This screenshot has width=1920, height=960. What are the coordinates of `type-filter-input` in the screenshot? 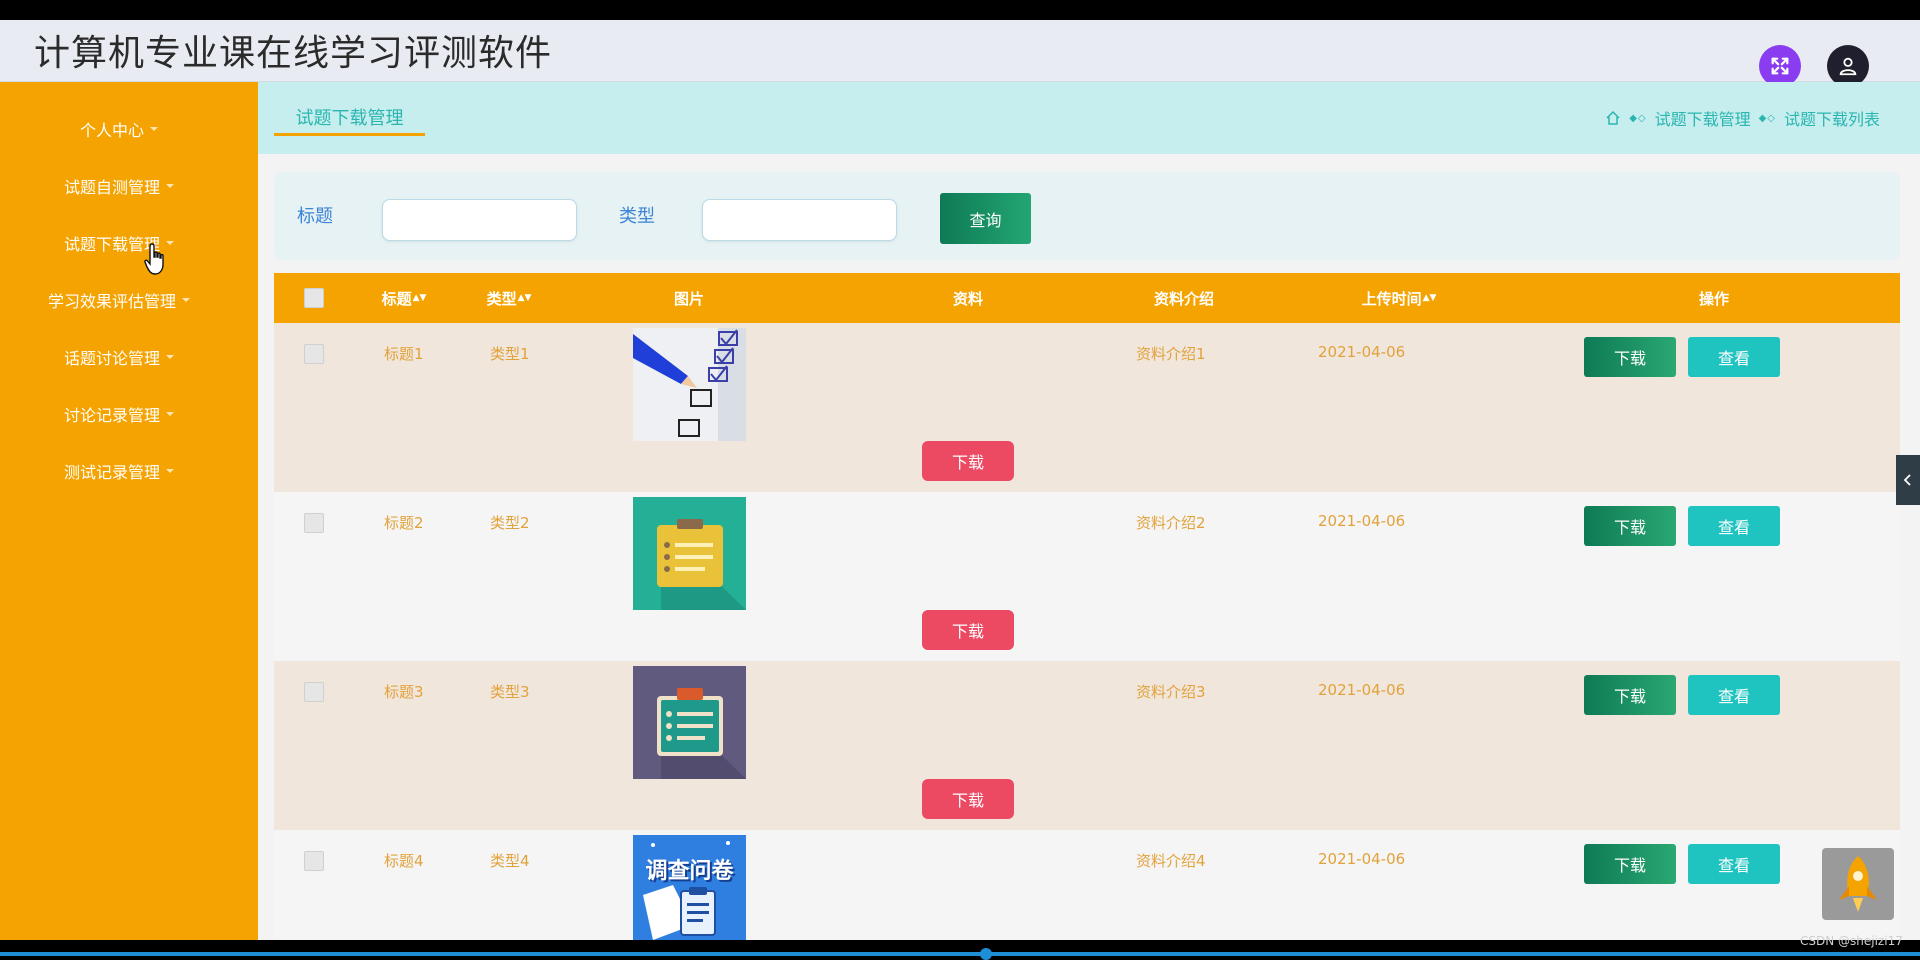 It's located at (799, 220).